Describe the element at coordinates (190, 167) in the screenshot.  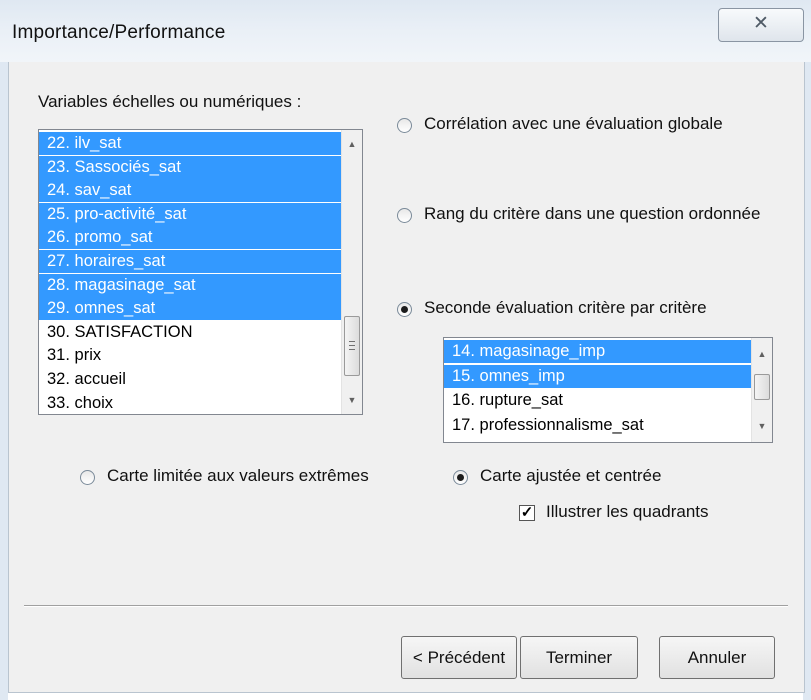
I see `list-item: 23. Sassociés_sat` at that location.